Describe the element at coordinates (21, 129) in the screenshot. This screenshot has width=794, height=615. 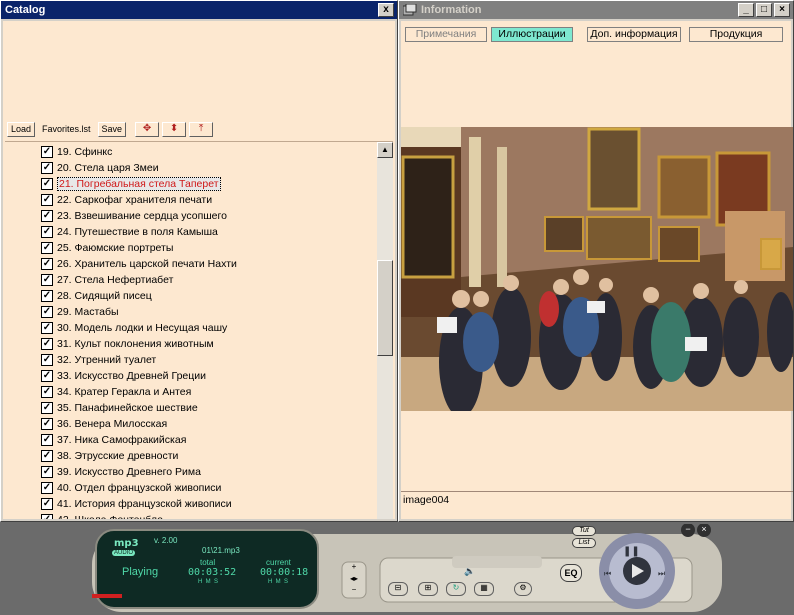
I see `load-button: Load` at that location.